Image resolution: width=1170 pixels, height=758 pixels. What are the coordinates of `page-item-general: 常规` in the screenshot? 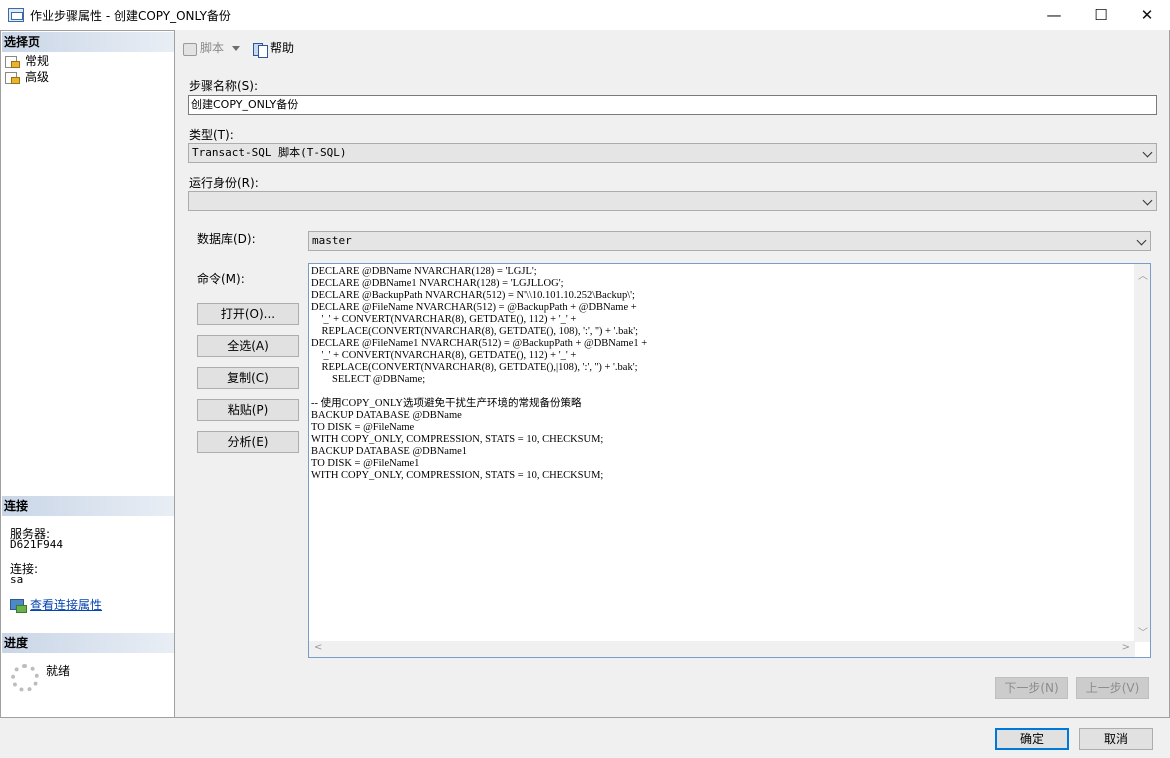 It's located at (27, 61).